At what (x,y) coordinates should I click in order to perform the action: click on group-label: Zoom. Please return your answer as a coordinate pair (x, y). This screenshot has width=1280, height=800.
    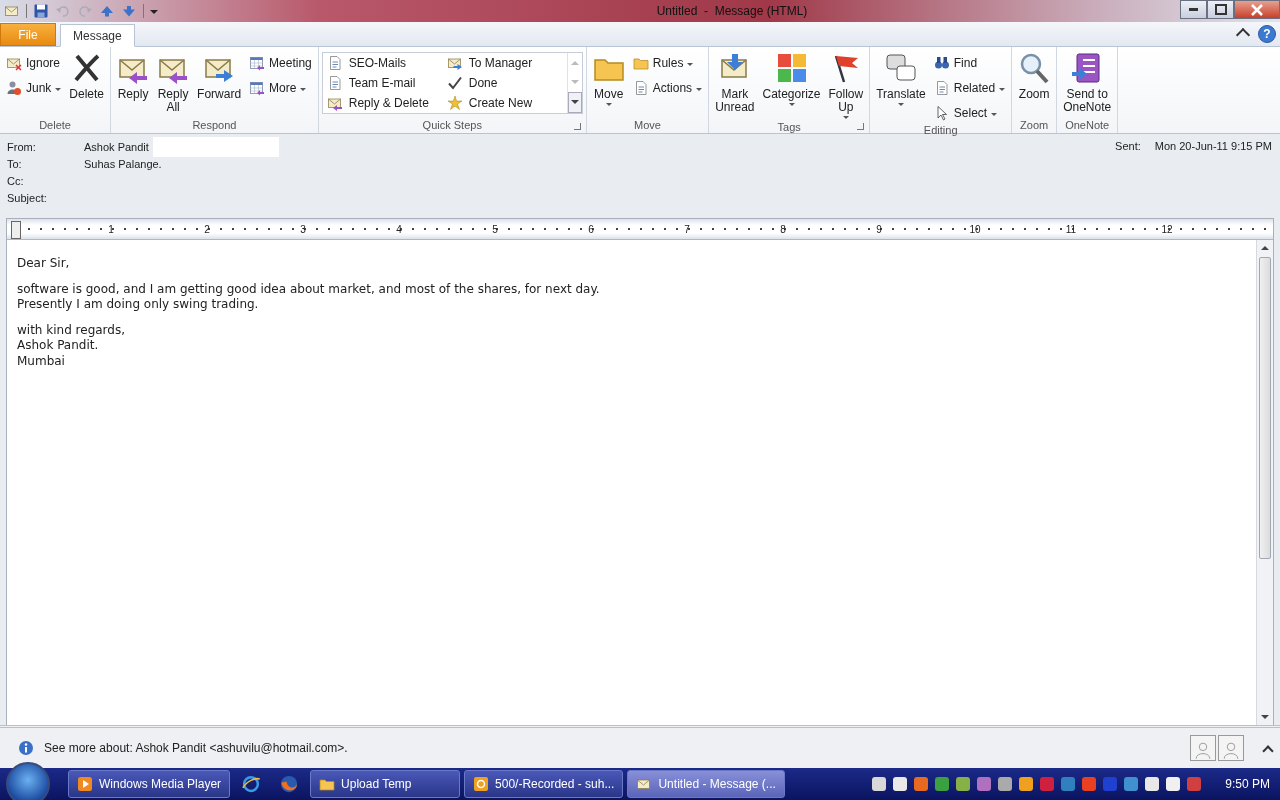
    Looking at the image, I should click on (1034, 125).